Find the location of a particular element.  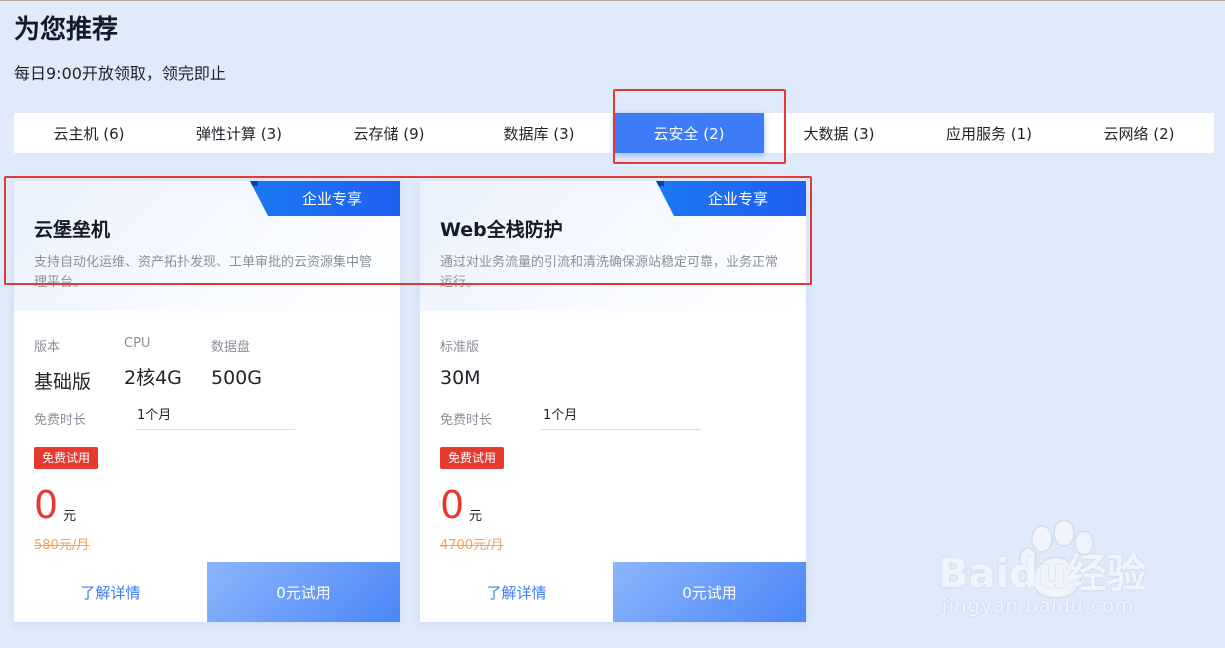

tab-cloud-security: 云安全 (2) is located at coordinates (689, 133).